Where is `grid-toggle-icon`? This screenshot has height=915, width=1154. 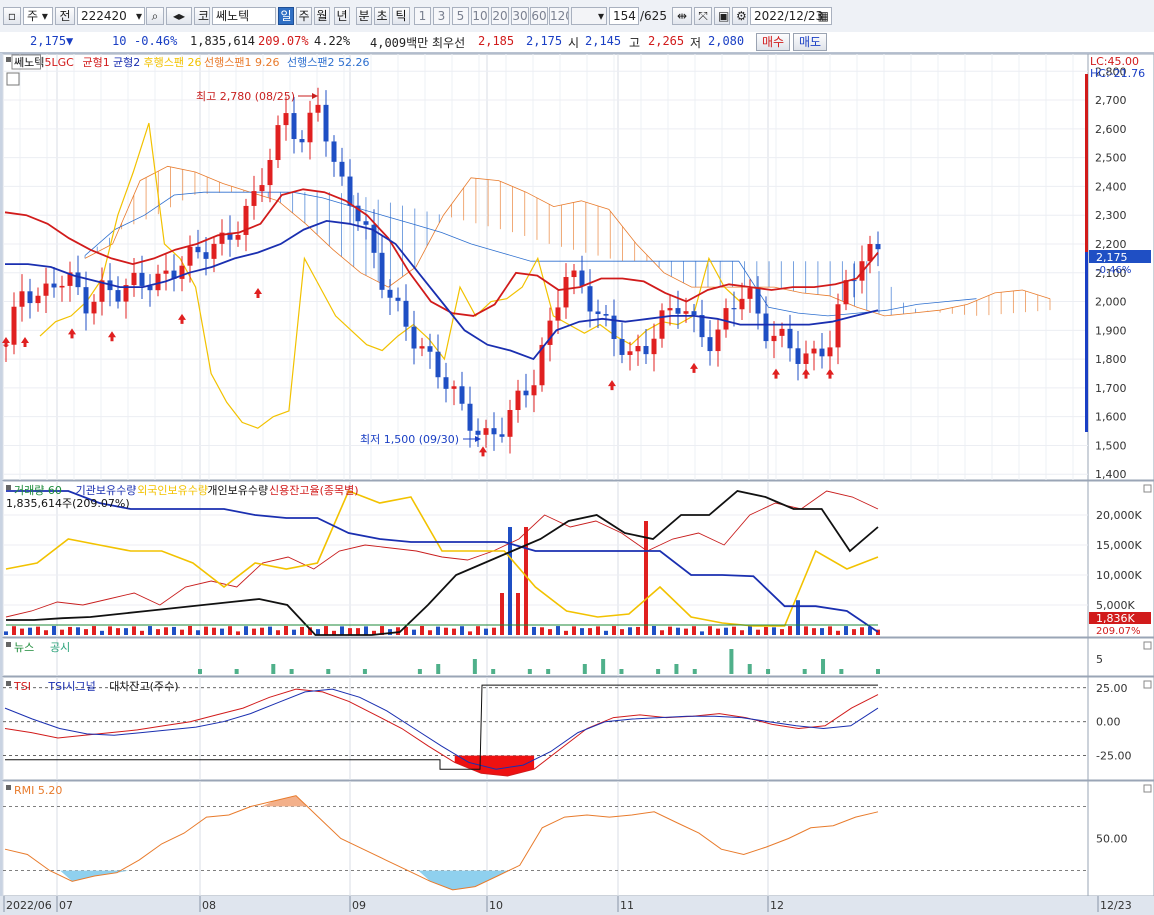
grid-toggle-icon is located at coordinates (13, 79).